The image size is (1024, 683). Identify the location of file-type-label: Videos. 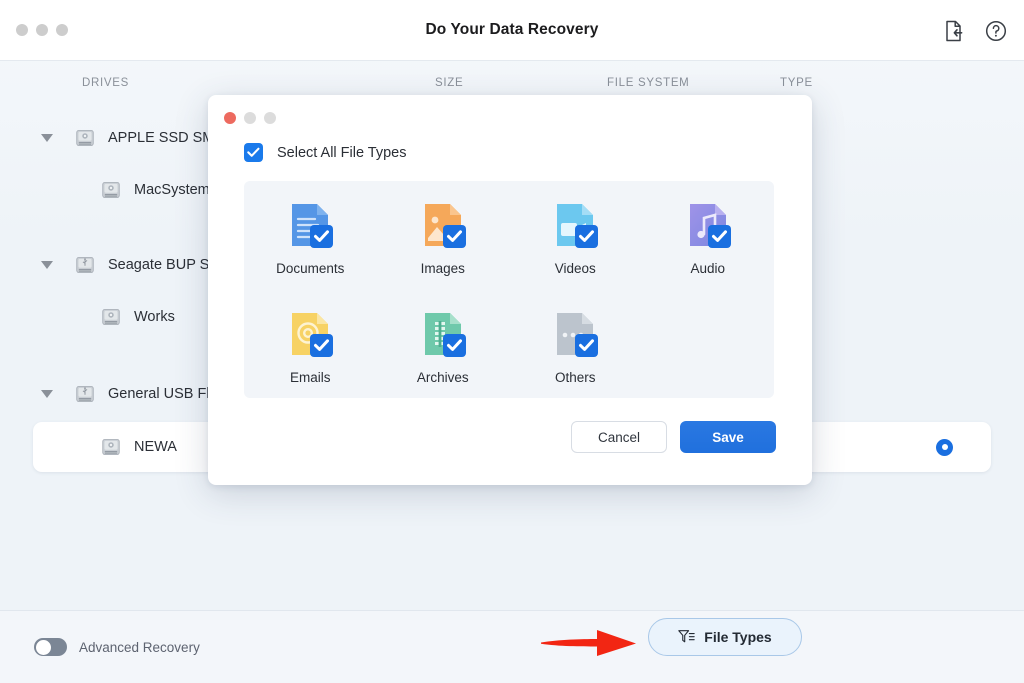
(575, 269).